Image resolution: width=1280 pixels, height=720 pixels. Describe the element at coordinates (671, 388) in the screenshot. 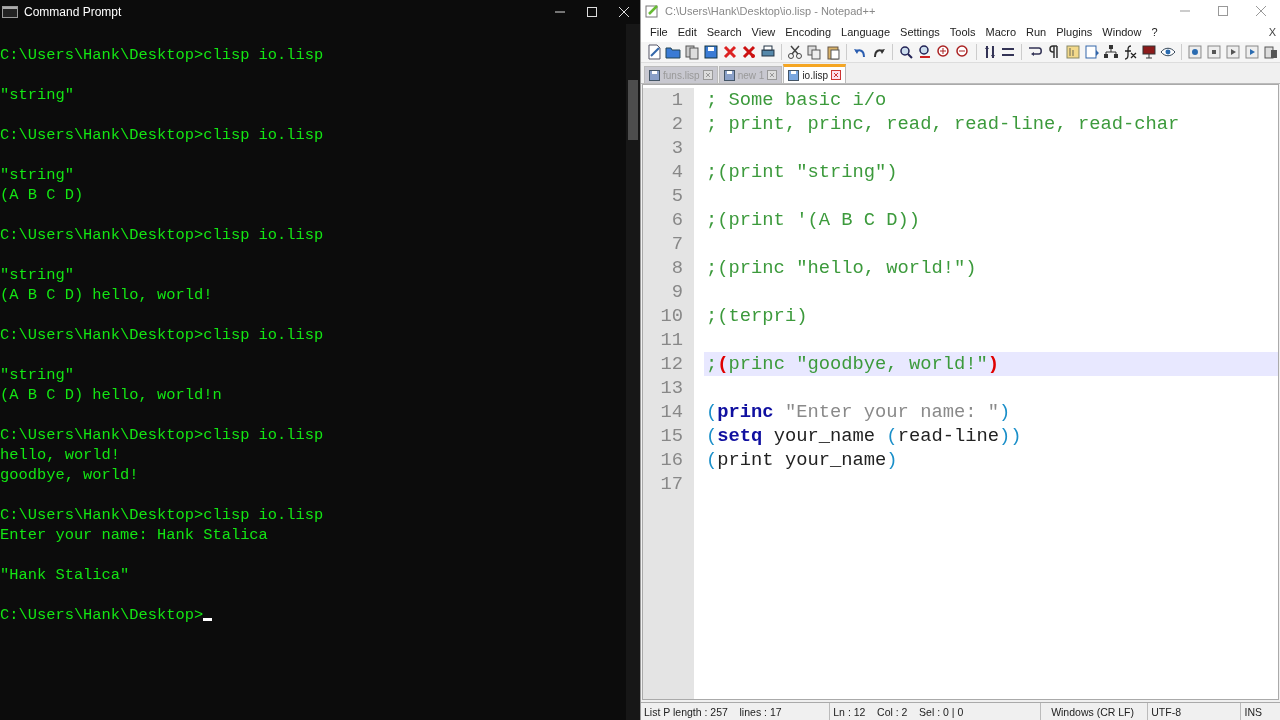

I see `line-number: 13` at that location.